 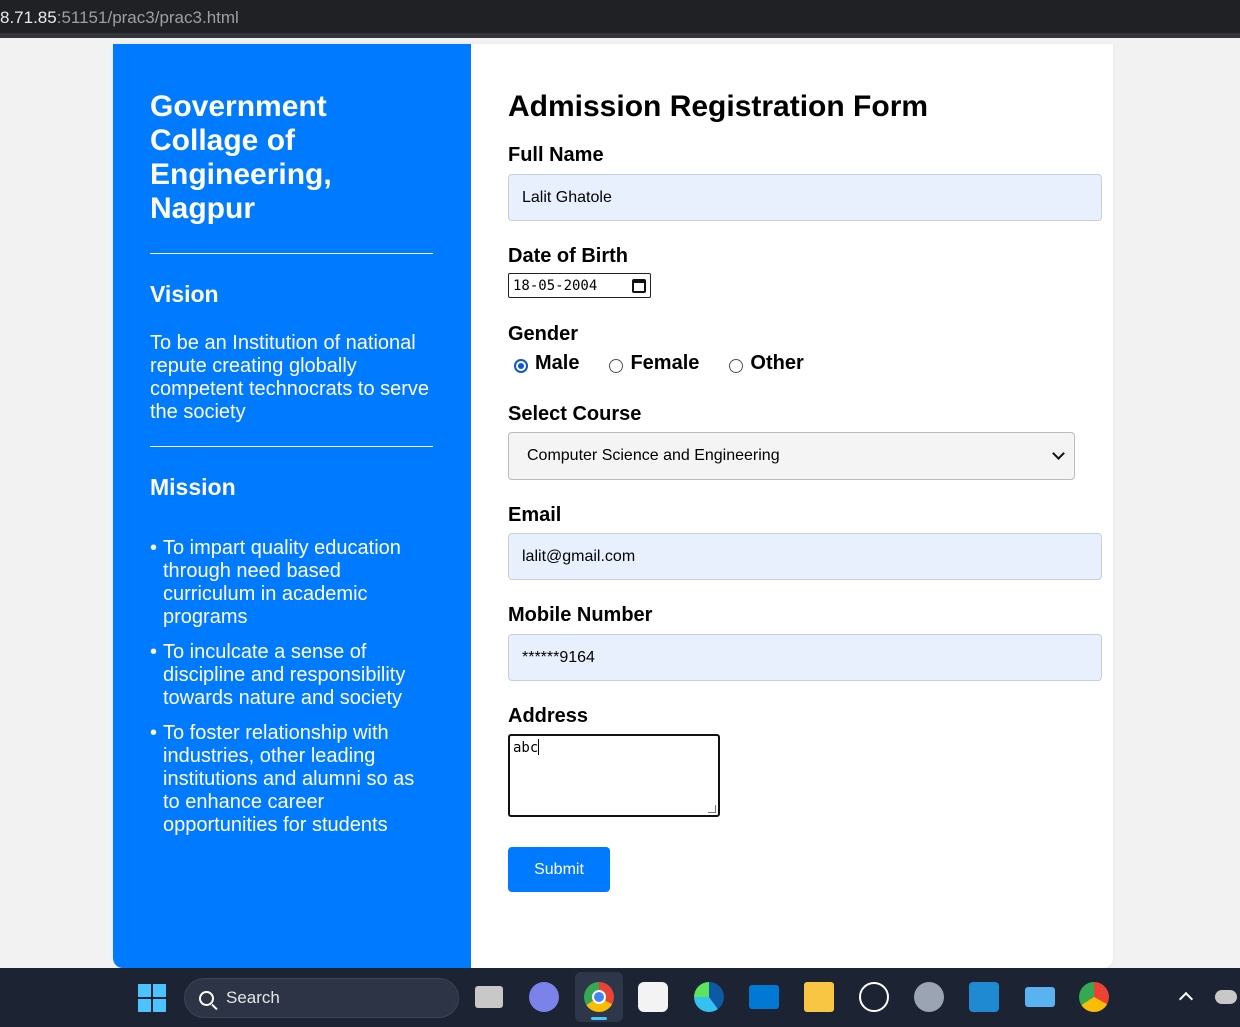 I want to click on mobile-input: ******9164, so click(x=805, y=657).